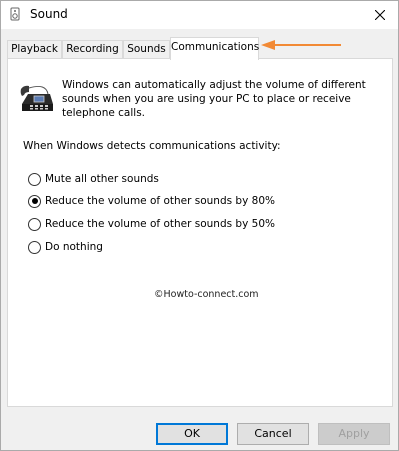 Image resolution: width=399 pixels, height=451 pixels. What do you see at coordinates (160, 201) in the screenshot?
I see `option-label: Reduce the volume of other sounds by 80%` at bounding box center [160, 201].